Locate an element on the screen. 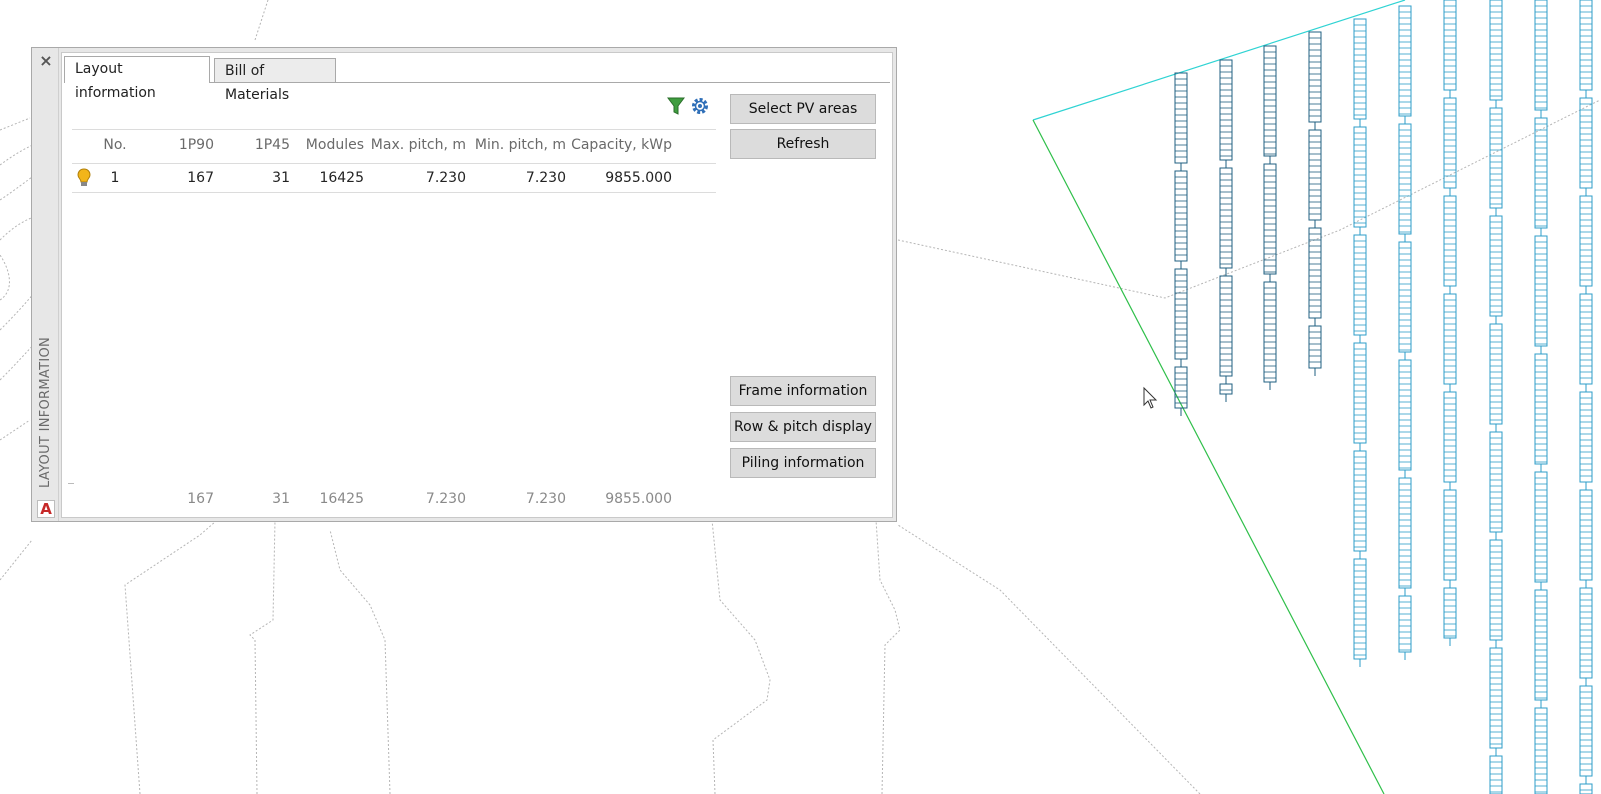  total-1p45: 31 is located at coordinates (281, 499).